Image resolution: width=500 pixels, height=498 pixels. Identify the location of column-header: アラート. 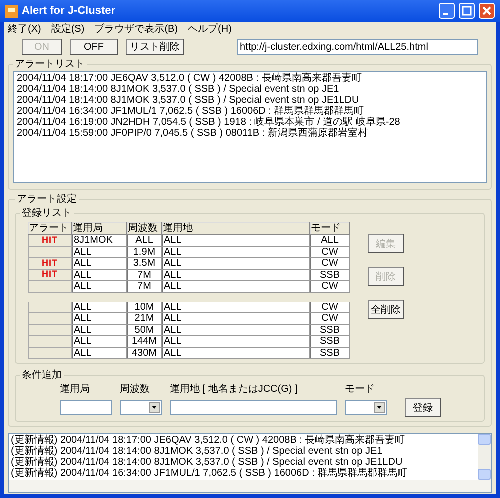
(50, 228).